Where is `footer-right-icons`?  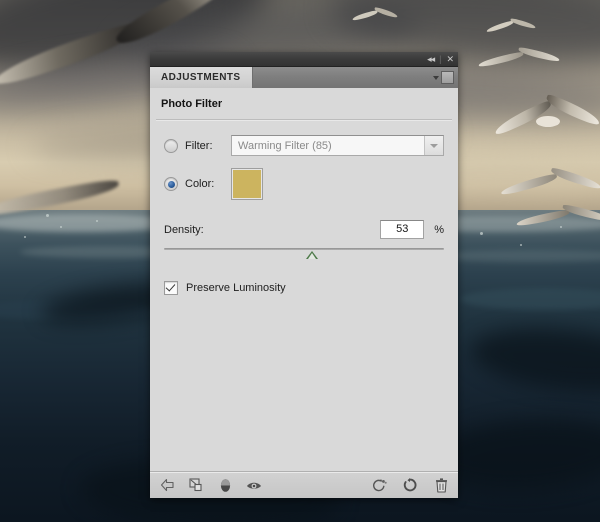
footer-right-icons is located at coordinates (410, 485).